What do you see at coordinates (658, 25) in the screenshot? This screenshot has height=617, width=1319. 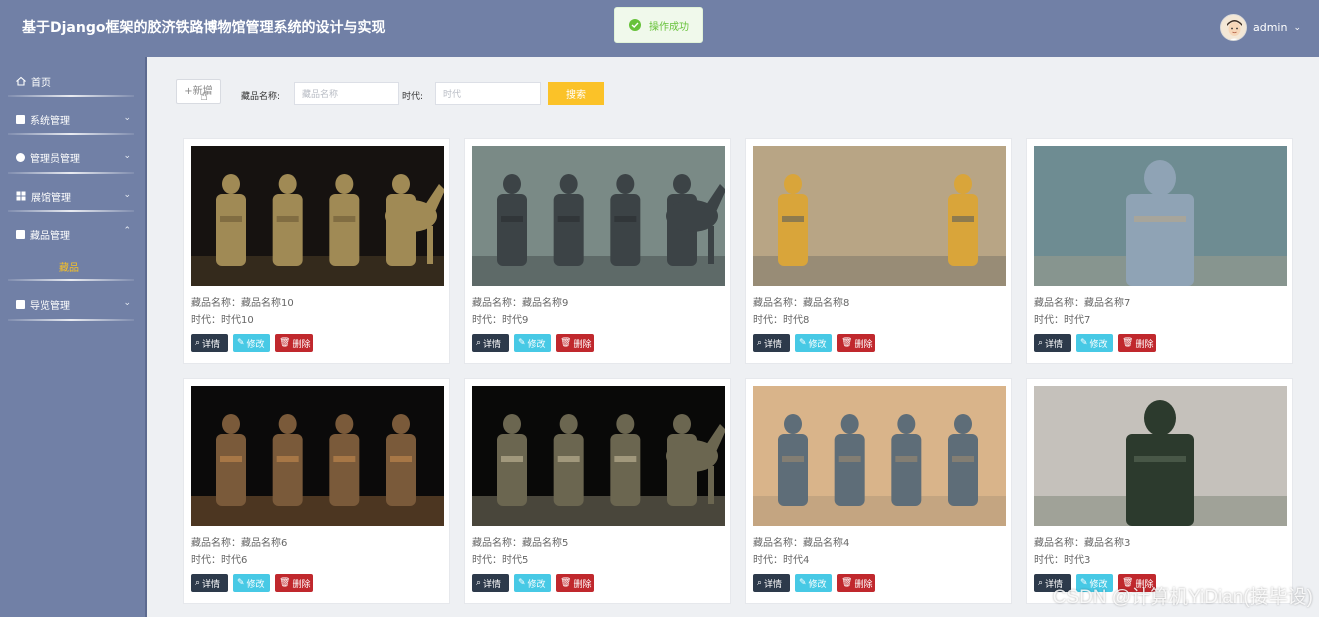 I see `success-toast: 操作成功` at bounding box center [658, 25].